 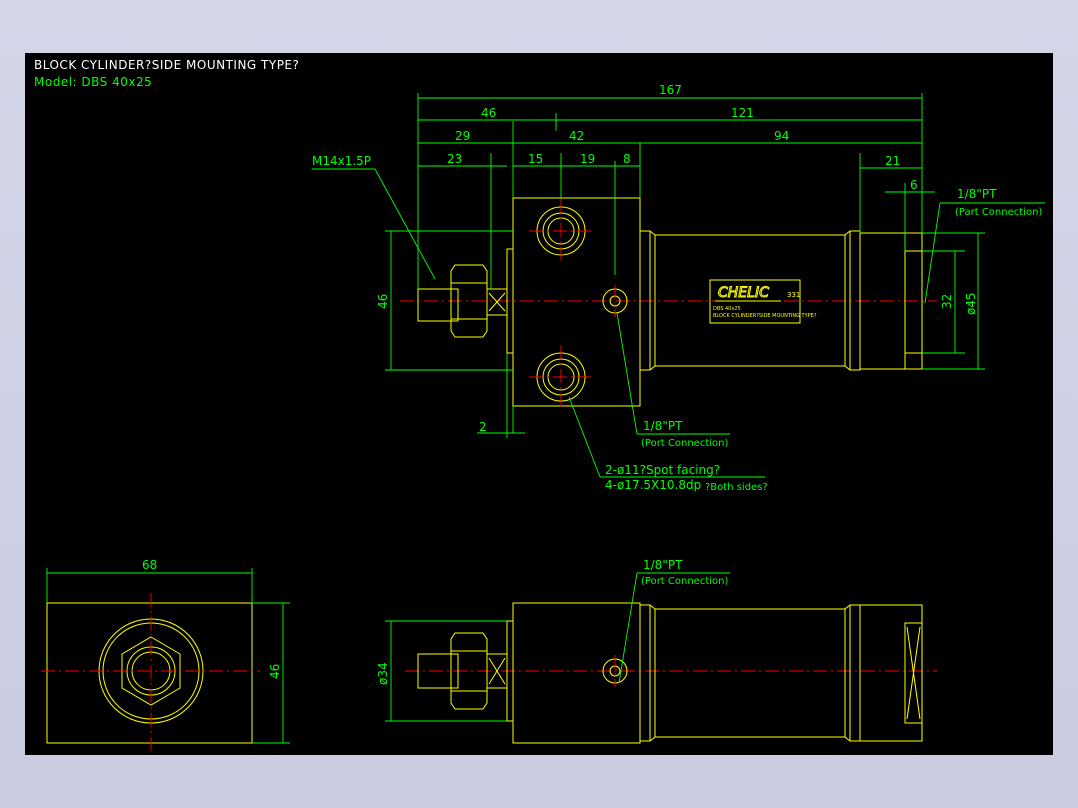 I want to click on dim-15: 15, so click(x=535, y=159).